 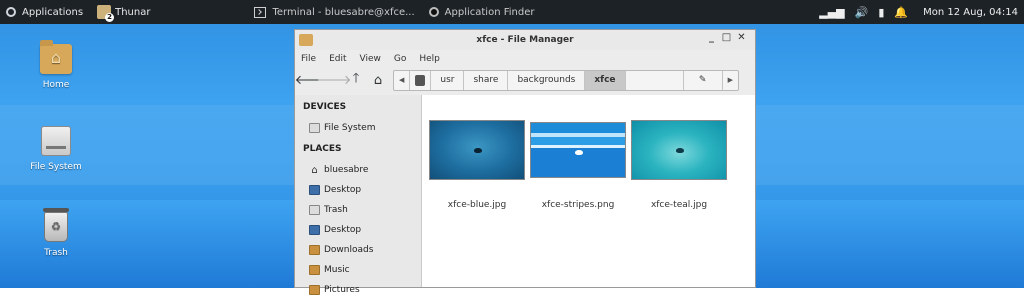 What do you see at coordinates (547, 80) in the screenshot?
I see `breadcrumb-backgrounds: backgrounds` at bounding box center [547, 80].